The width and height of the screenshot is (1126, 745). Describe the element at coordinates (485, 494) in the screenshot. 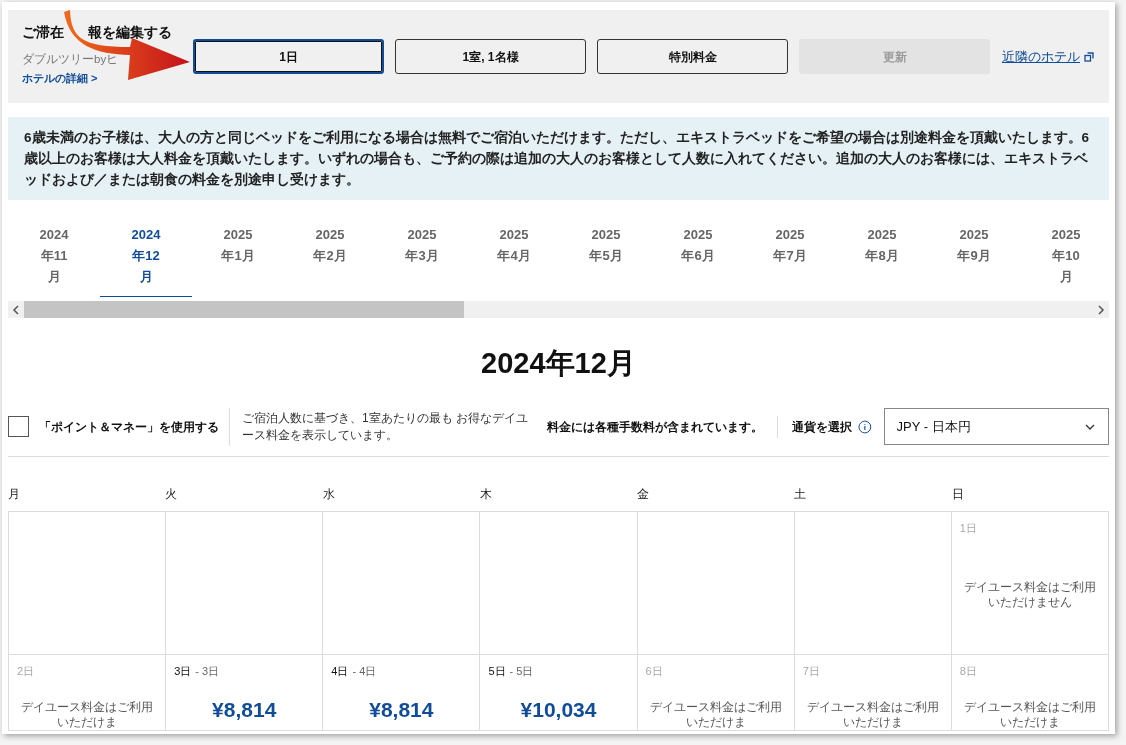

I see `weekday-label: 木` at that location.